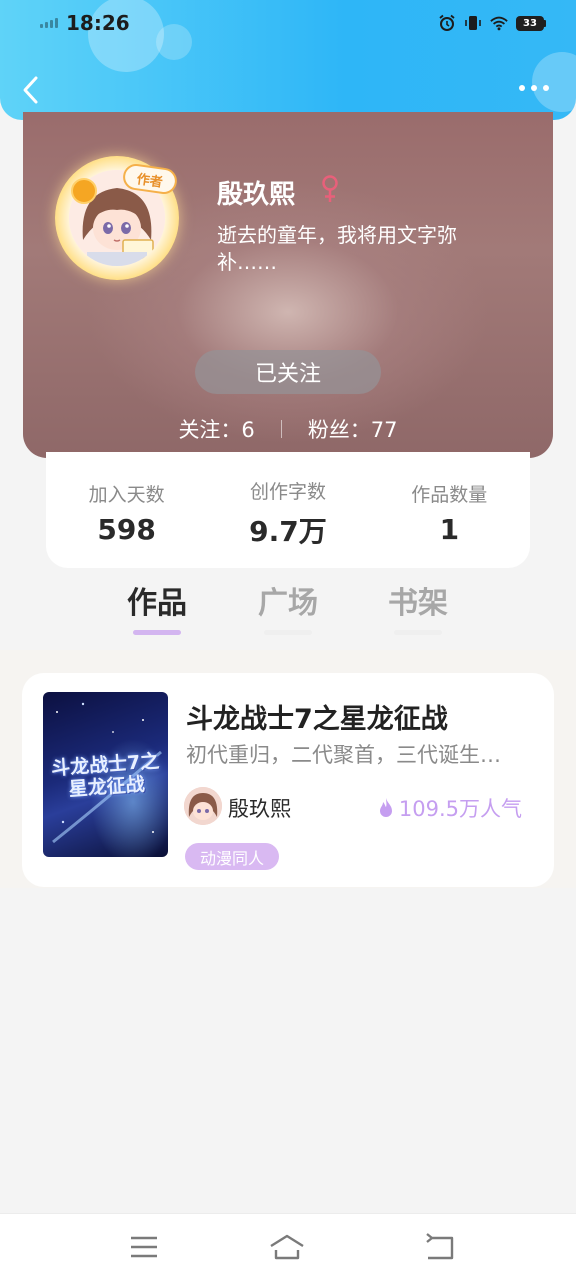 The width and height of the screenshot is (576, 1280). Describe the element at coordinates (317, 716) in the screenshot. I see `work-title: 斗龙战士7之星龙征战` at that location.